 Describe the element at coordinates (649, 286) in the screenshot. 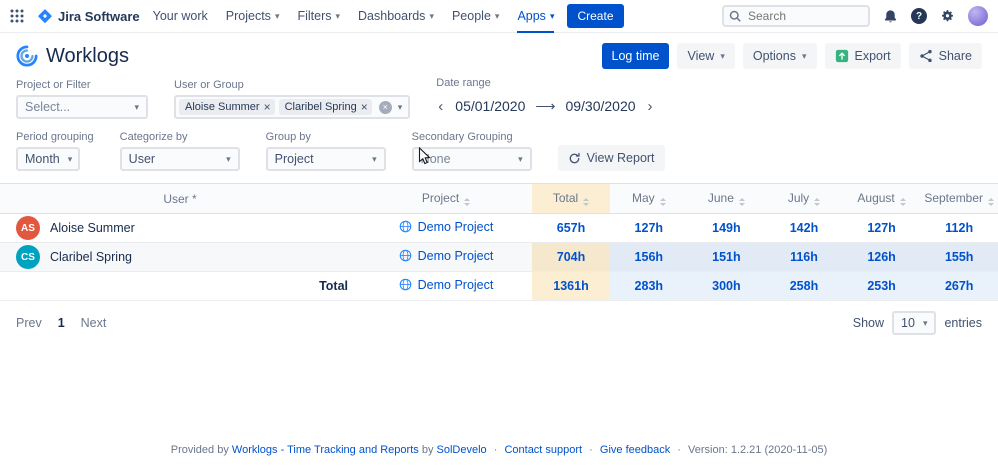

I see `hours-link: 283h` at that location.